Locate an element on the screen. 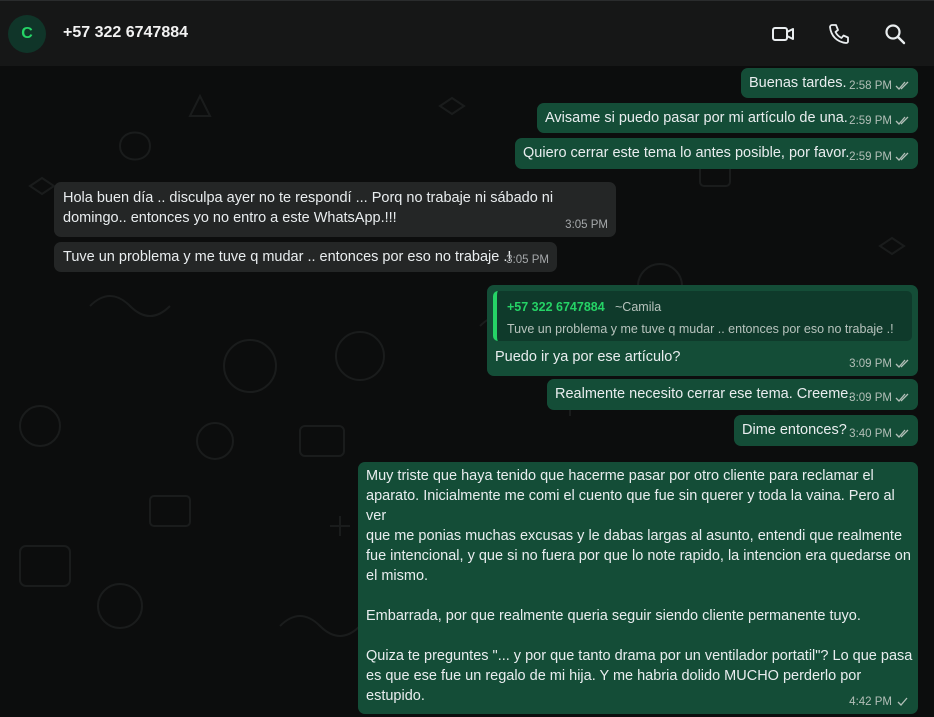 This screenshot has height=717, width=934. search-icon is located at coordinates (895, 34).